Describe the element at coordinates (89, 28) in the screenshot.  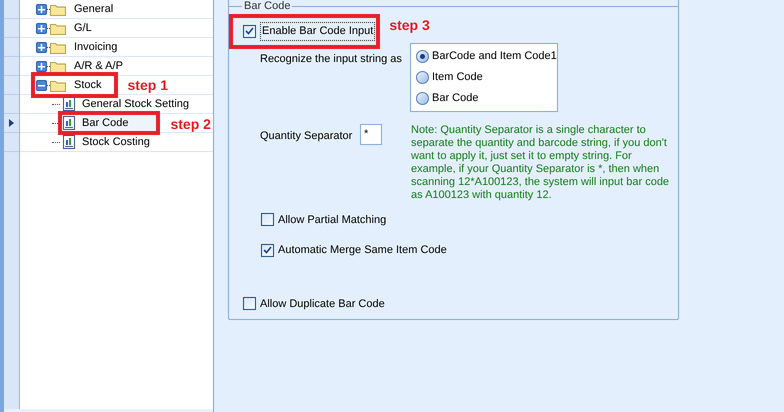
I see `tree-item: G/L` at that location.